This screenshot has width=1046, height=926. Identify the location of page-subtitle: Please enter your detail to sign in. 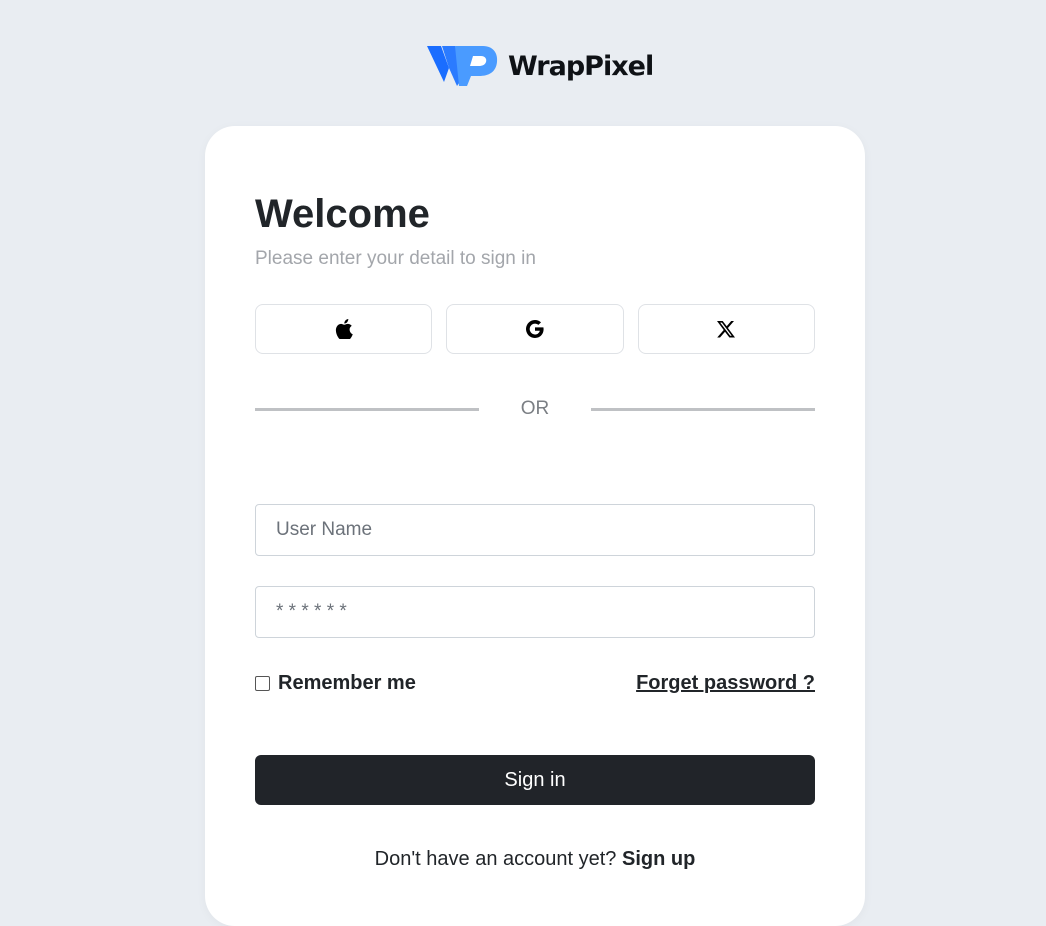
(395, 258).